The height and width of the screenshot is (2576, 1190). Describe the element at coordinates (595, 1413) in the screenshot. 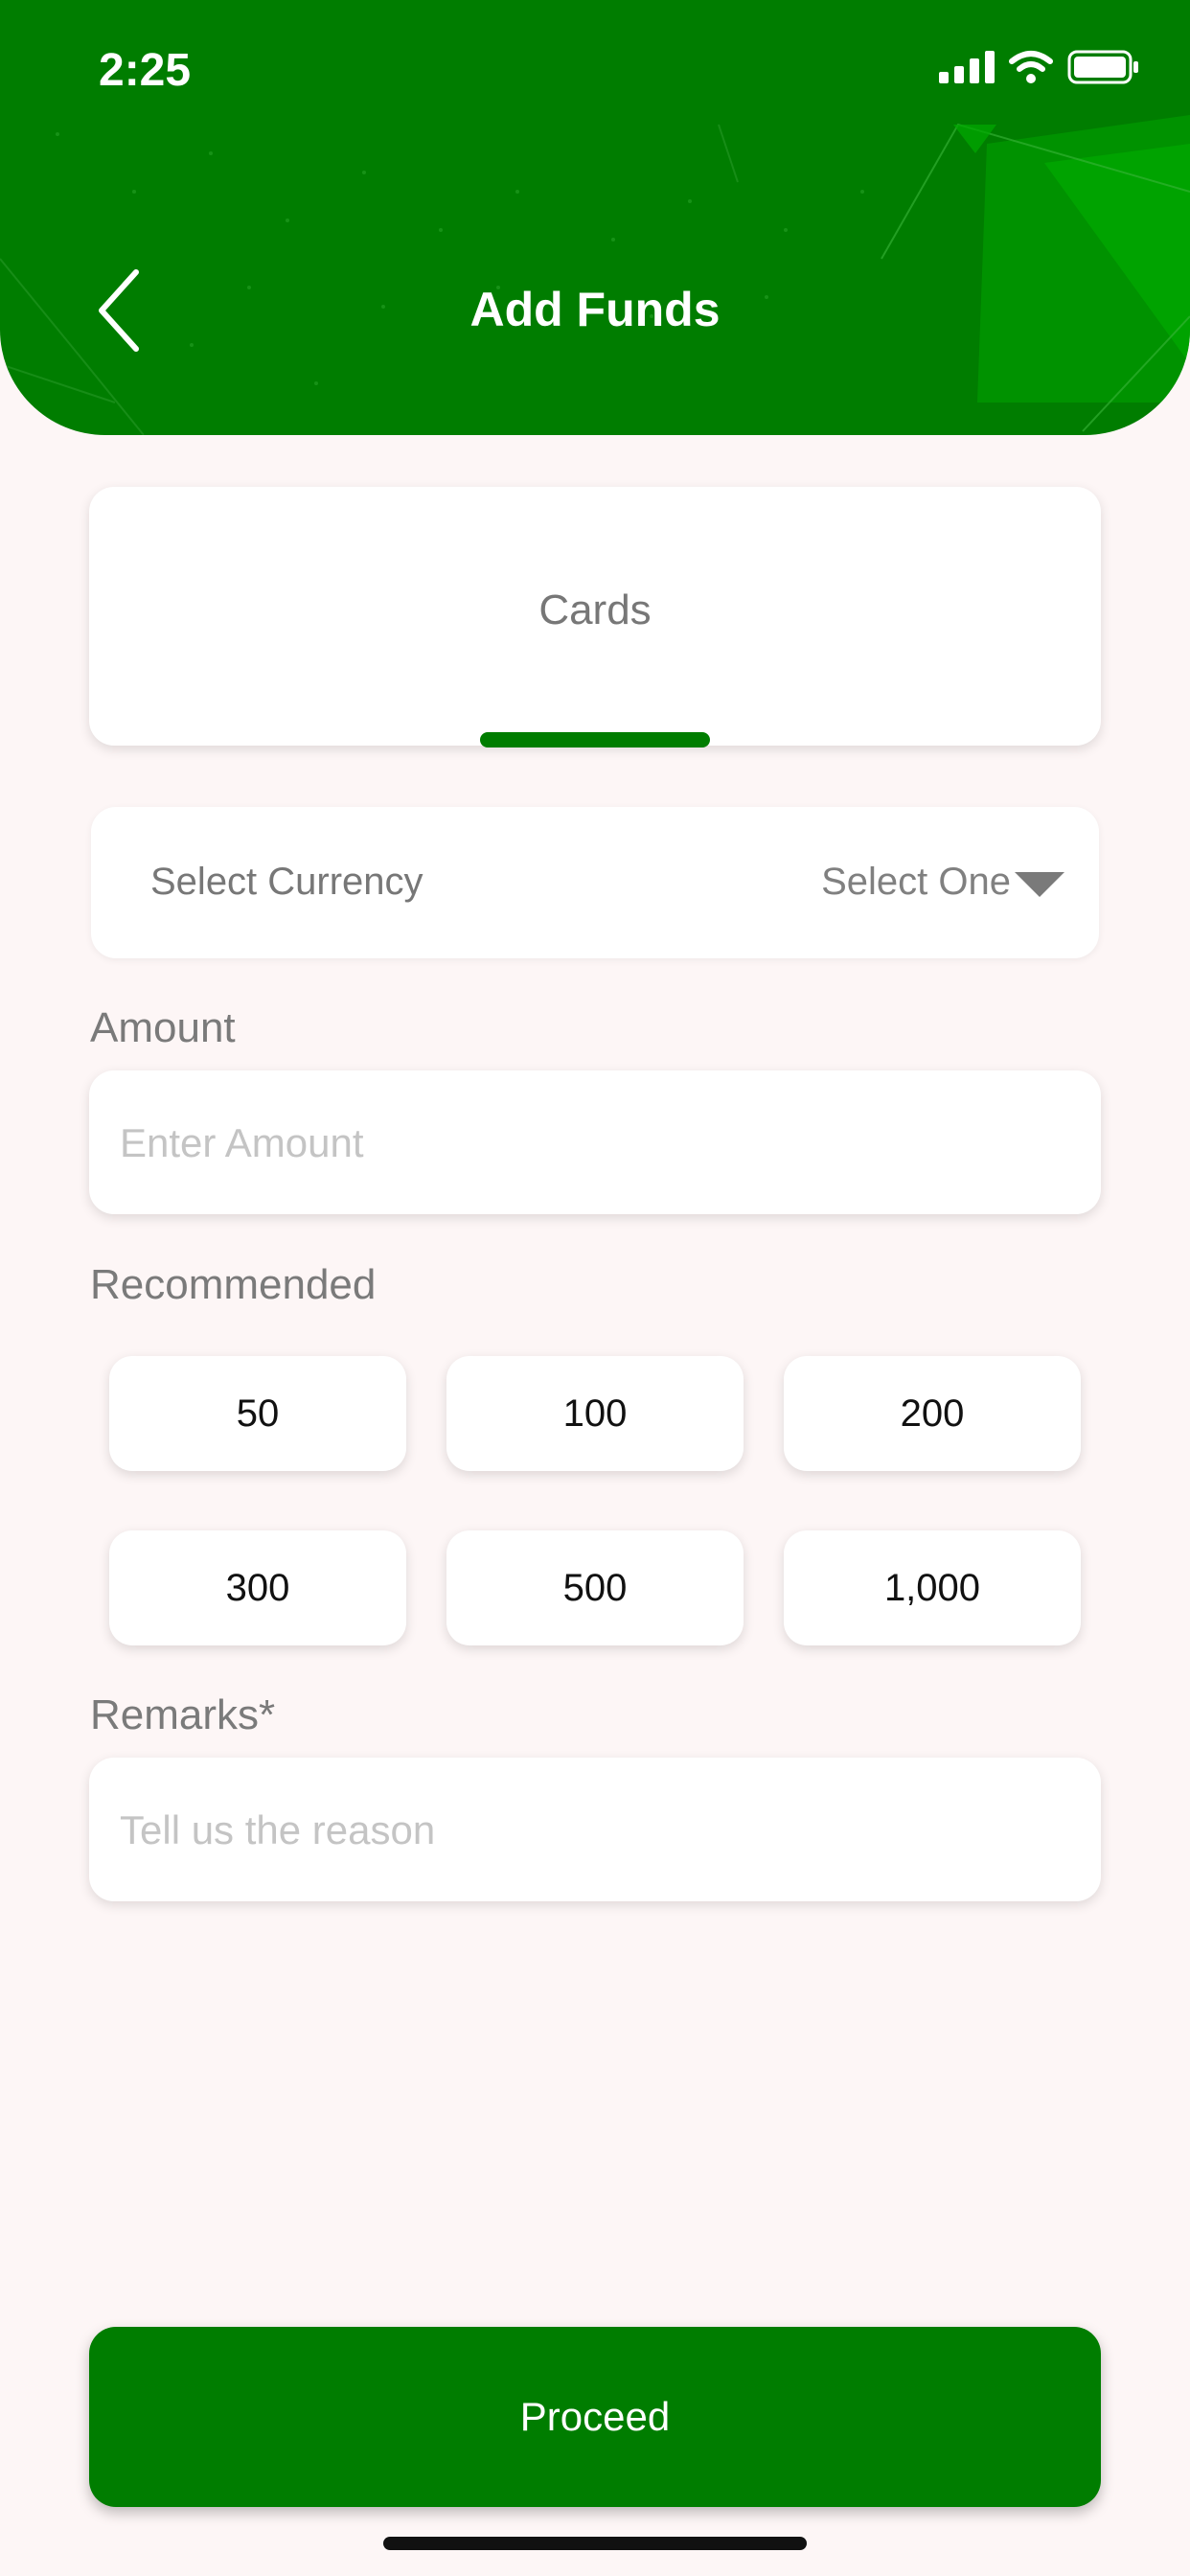

I see `recommended-amount-chip: 100` at that location.